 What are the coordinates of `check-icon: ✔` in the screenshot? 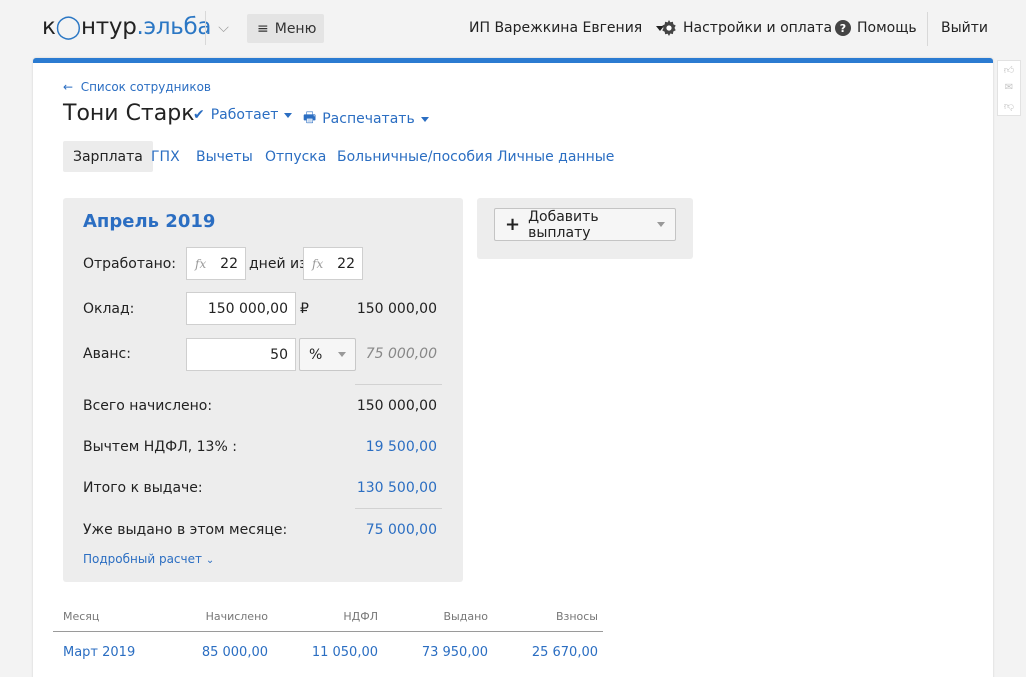 It's located at (199, 115).